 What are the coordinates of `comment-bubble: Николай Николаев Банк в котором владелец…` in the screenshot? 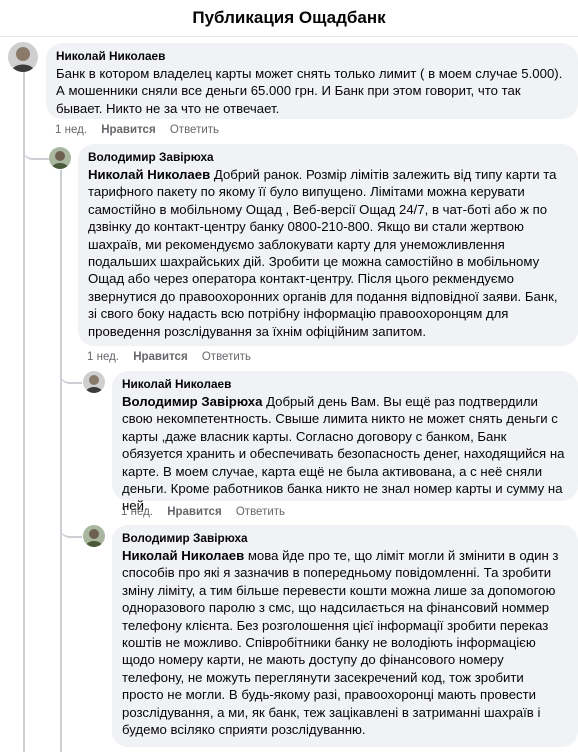 It's located at (312, 81).